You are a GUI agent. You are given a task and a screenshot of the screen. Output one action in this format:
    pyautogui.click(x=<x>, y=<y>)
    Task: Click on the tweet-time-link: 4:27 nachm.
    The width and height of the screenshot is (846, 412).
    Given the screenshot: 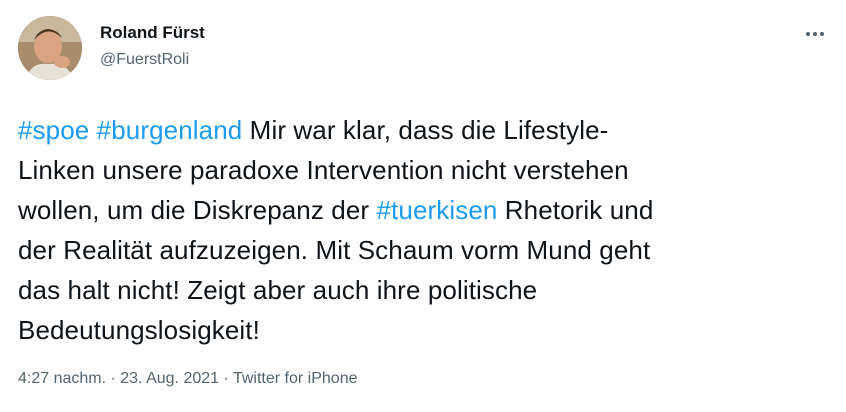 What is the action you would take?
    pyautogui.click(x=62, y=378)
    